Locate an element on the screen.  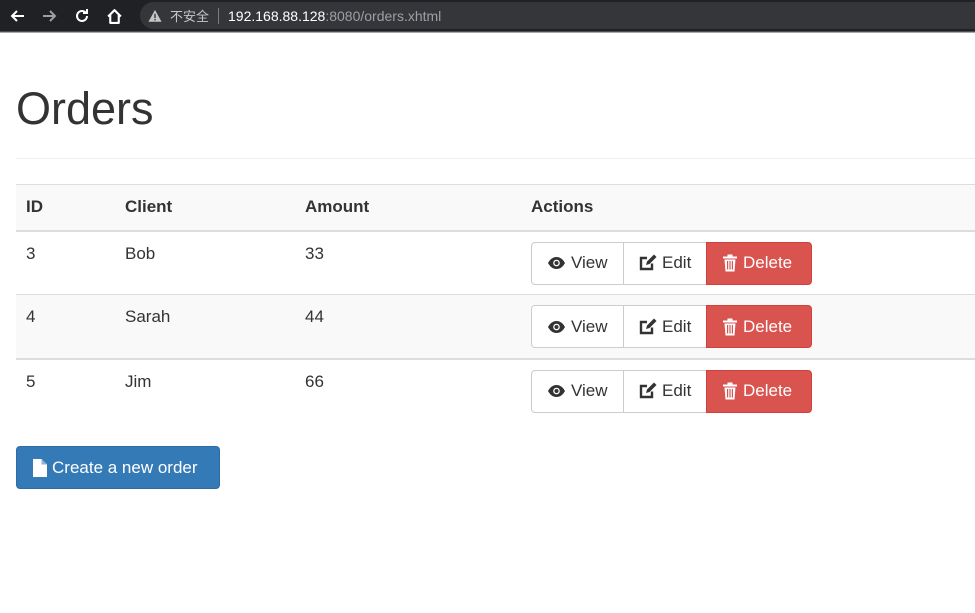
insecure-label: 不安全 is located at coordinates (190, 17).